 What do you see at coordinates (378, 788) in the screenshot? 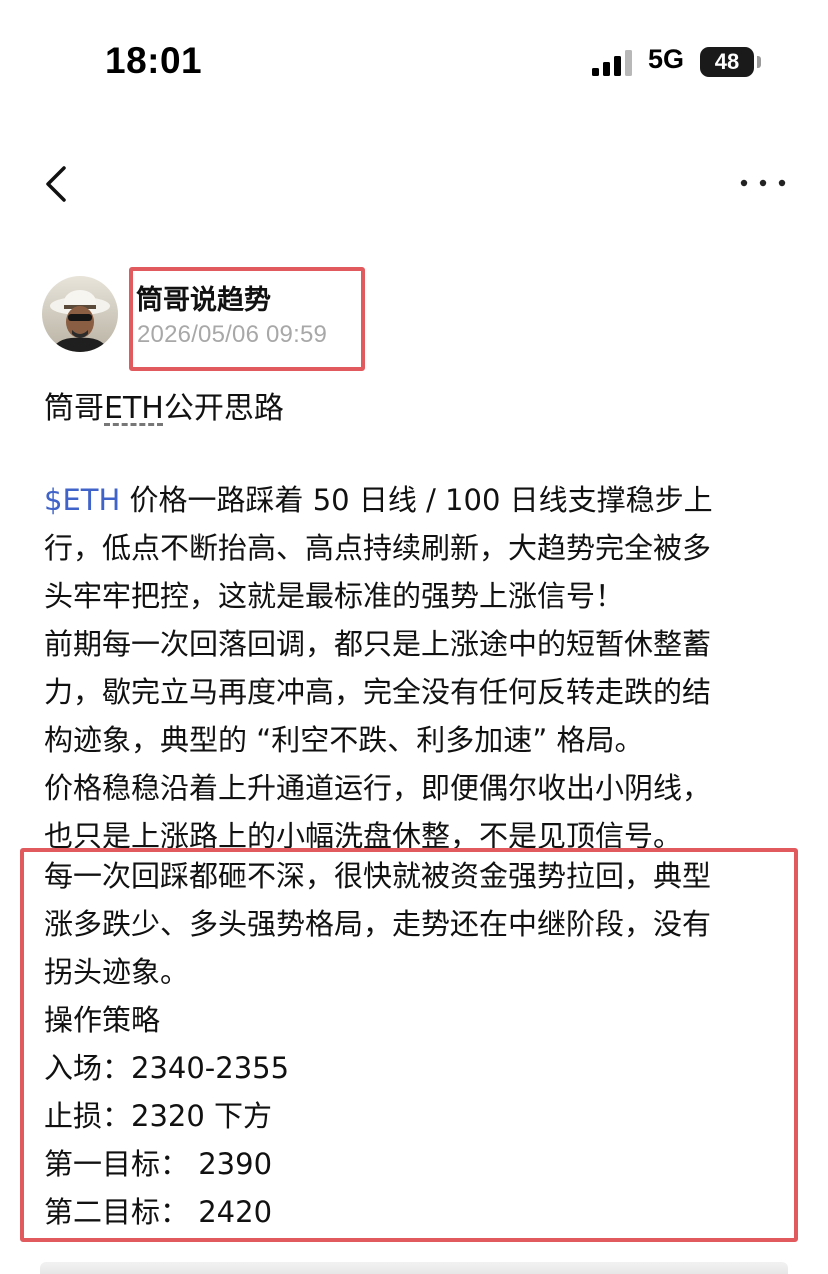
I see `body-line: 价格稳稳沿着上升通道运行，即便偶尔收出小阴线，` at bounding box center [378, 788].